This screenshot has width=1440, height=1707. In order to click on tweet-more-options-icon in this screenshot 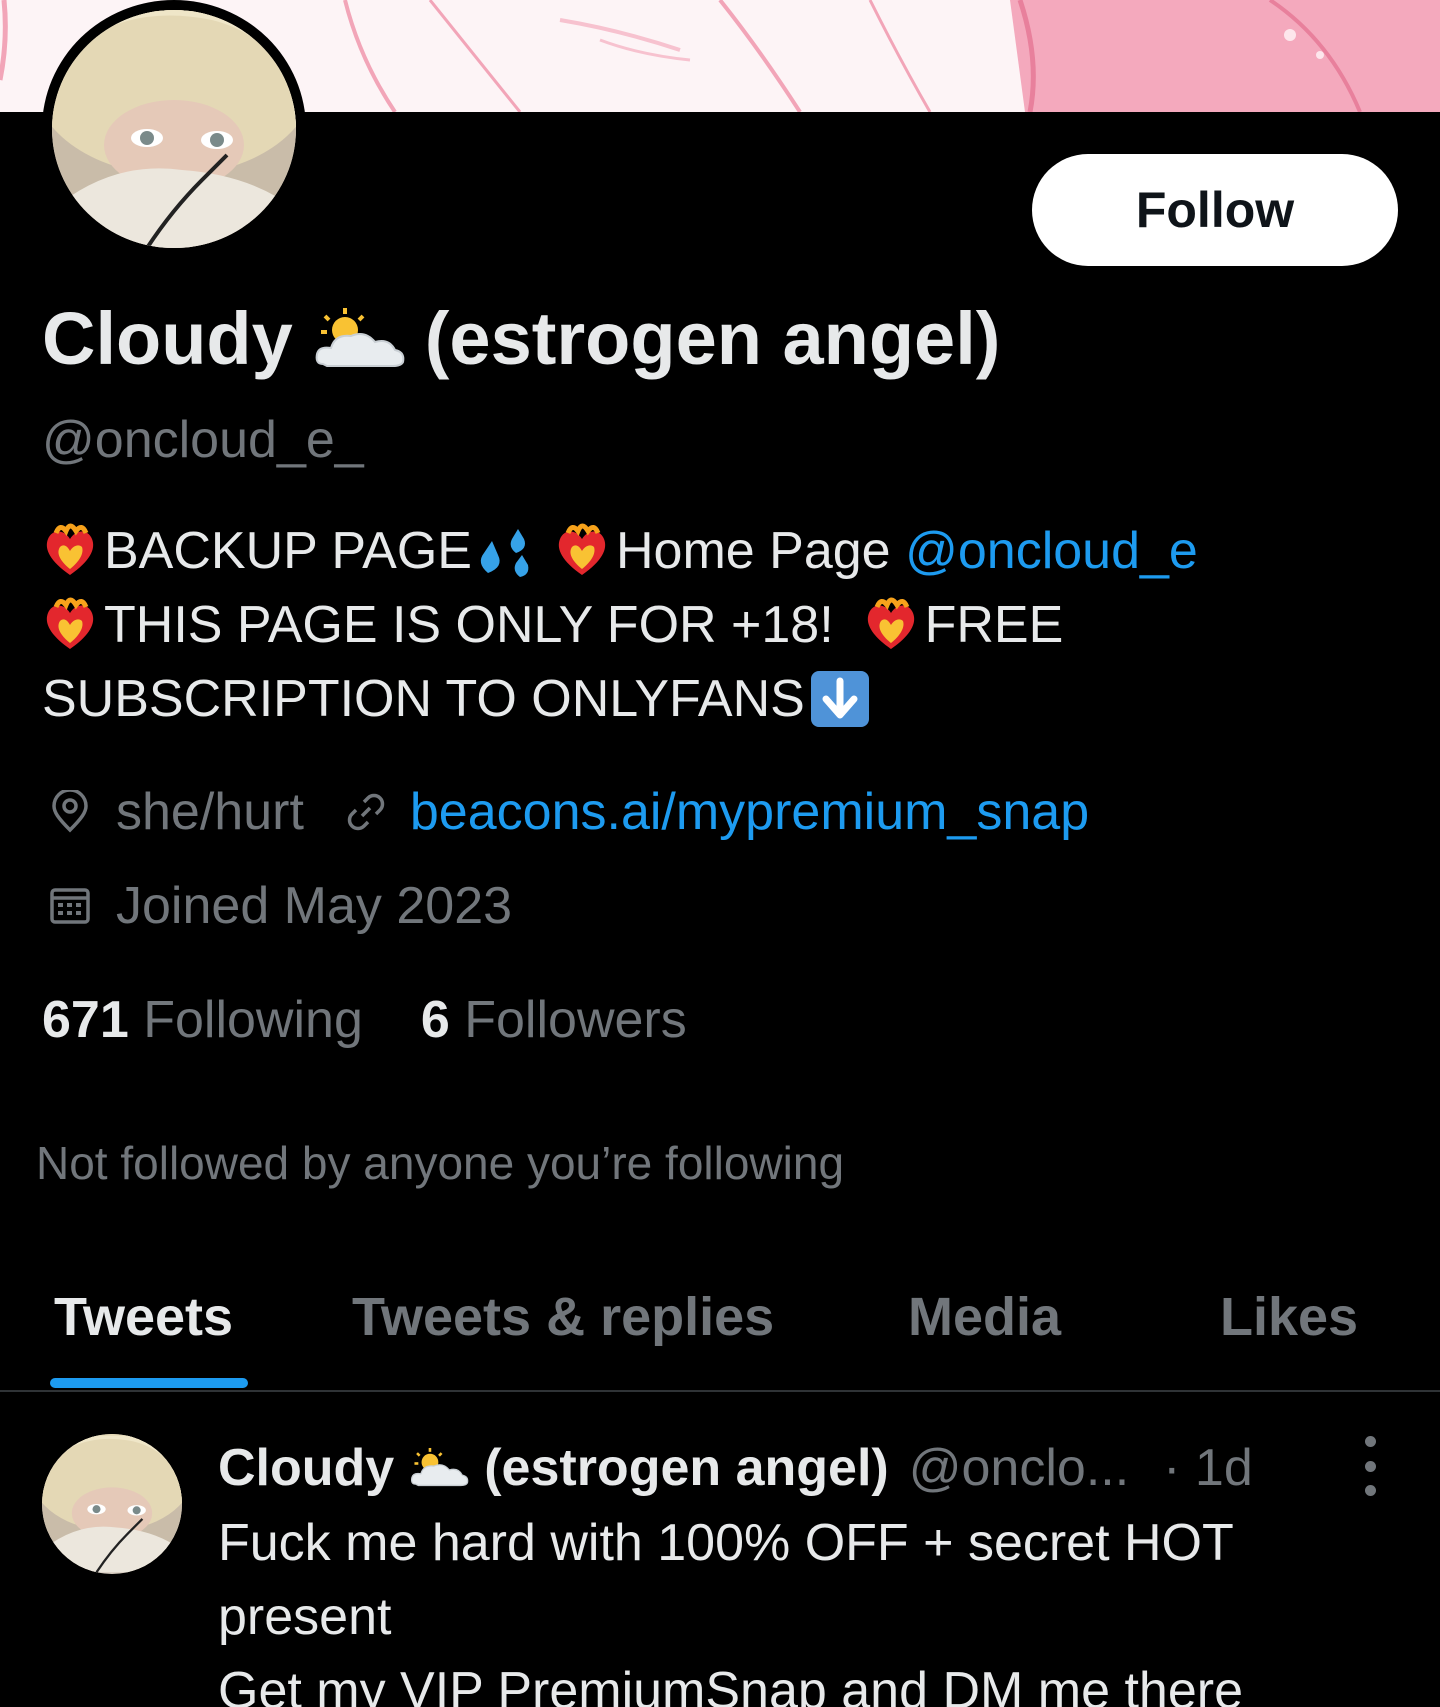, I will do `click(1370, 1466)`.